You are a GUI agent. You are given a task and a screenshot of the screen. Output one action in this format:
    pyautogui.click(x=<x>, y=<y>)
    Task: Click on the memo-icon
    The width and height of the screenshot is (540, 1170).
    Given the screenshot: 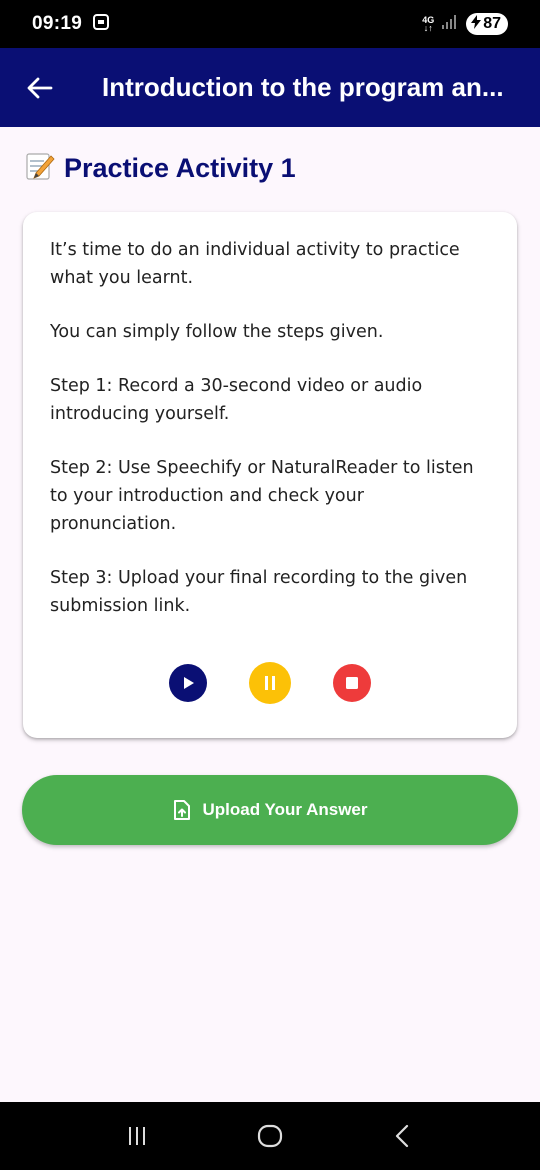 What is the action you would take?
    pyautogui.click(x=40, y=168)
    